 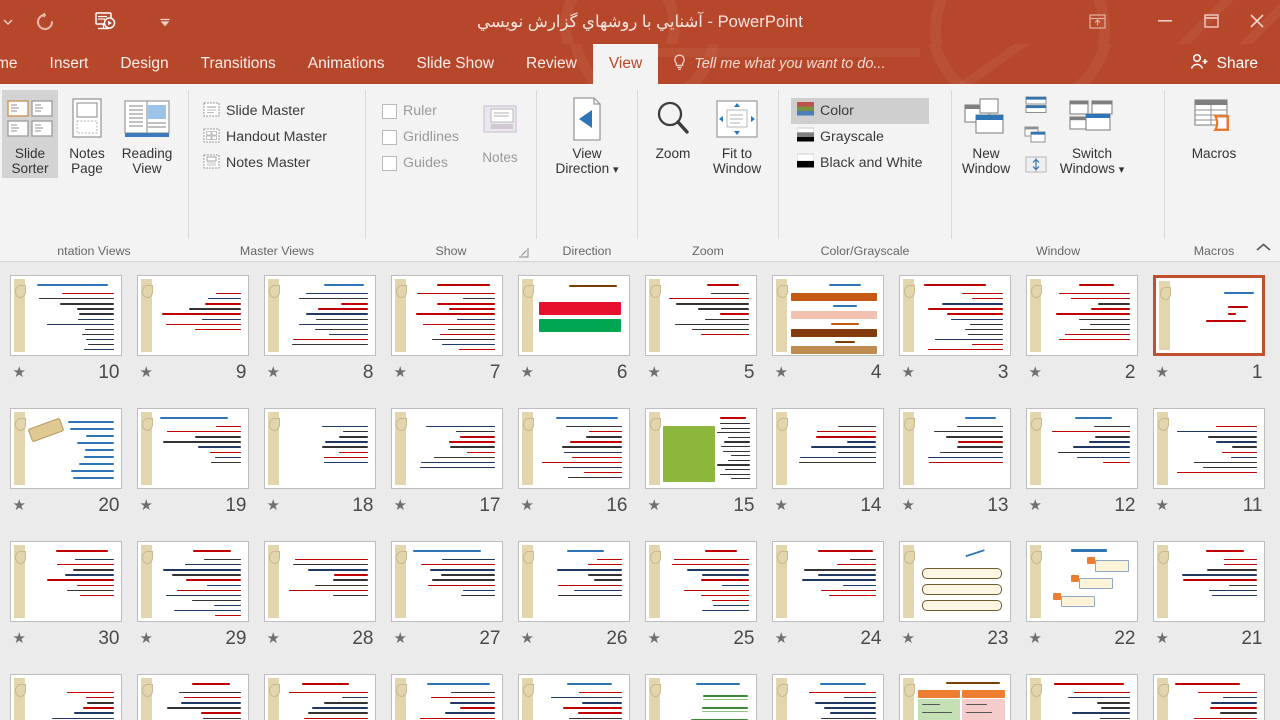 I want to click on slide-cell: ★ 16, so click(x=573, y=473).